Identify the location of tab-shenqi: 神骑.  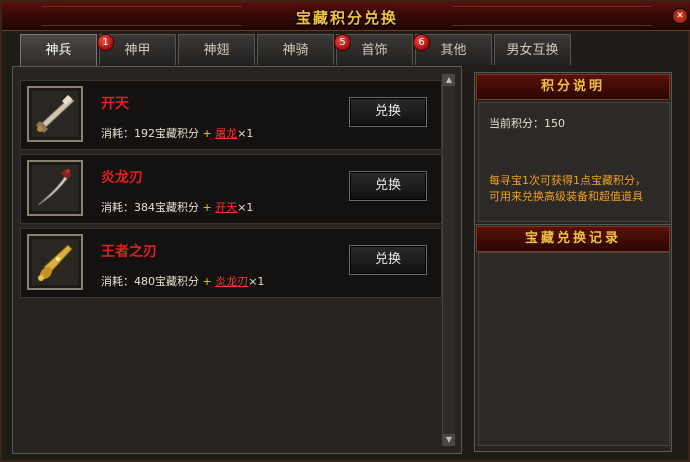
(295, 49).